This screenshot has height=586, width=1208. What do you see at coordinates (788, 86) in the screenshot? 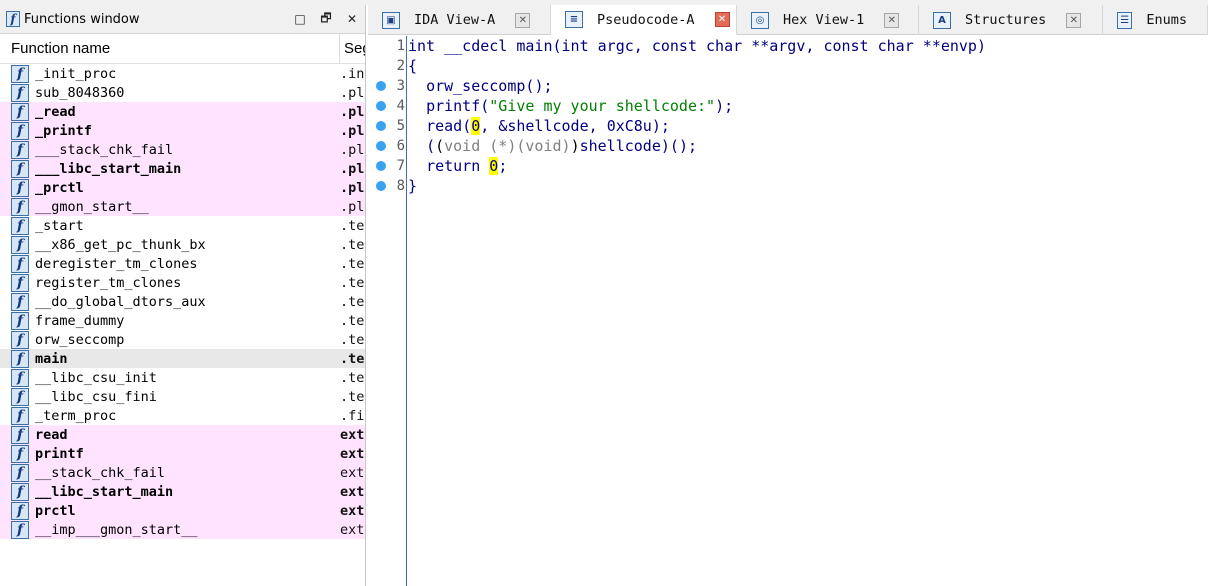
I see `code-line: 3 orw_seccomp();` at bounding box center [788, 86].